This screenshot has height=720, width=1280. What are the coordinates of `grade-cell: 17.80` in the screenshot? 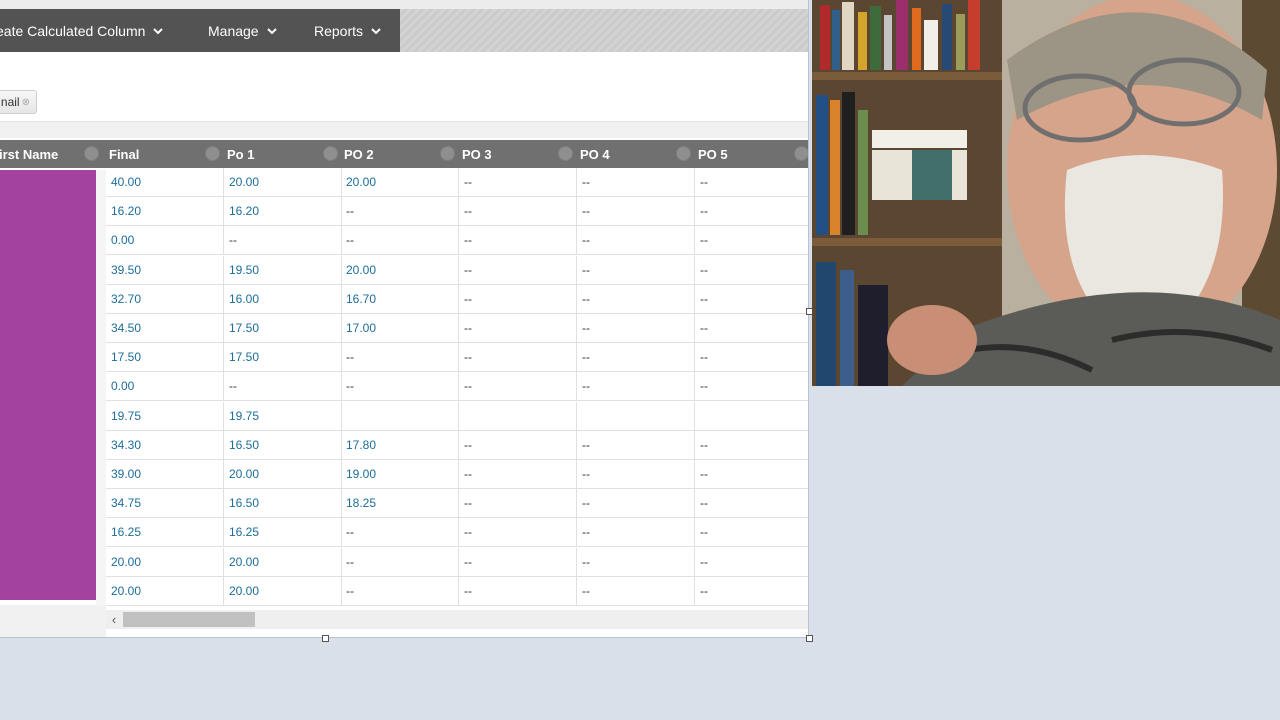 It's located at (400, 444).